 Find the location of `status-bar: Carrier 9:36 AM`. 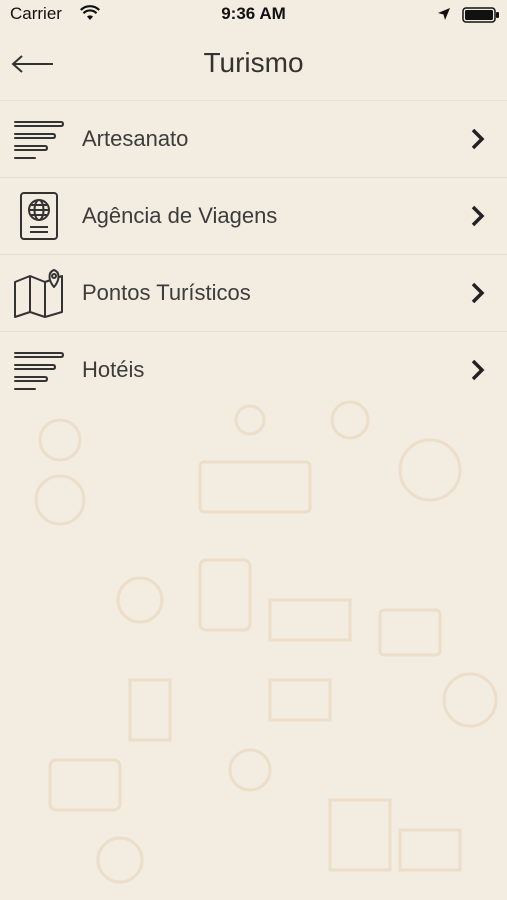

status-bar: Carrier 9:36 AM is located at coordinates (253, 15).